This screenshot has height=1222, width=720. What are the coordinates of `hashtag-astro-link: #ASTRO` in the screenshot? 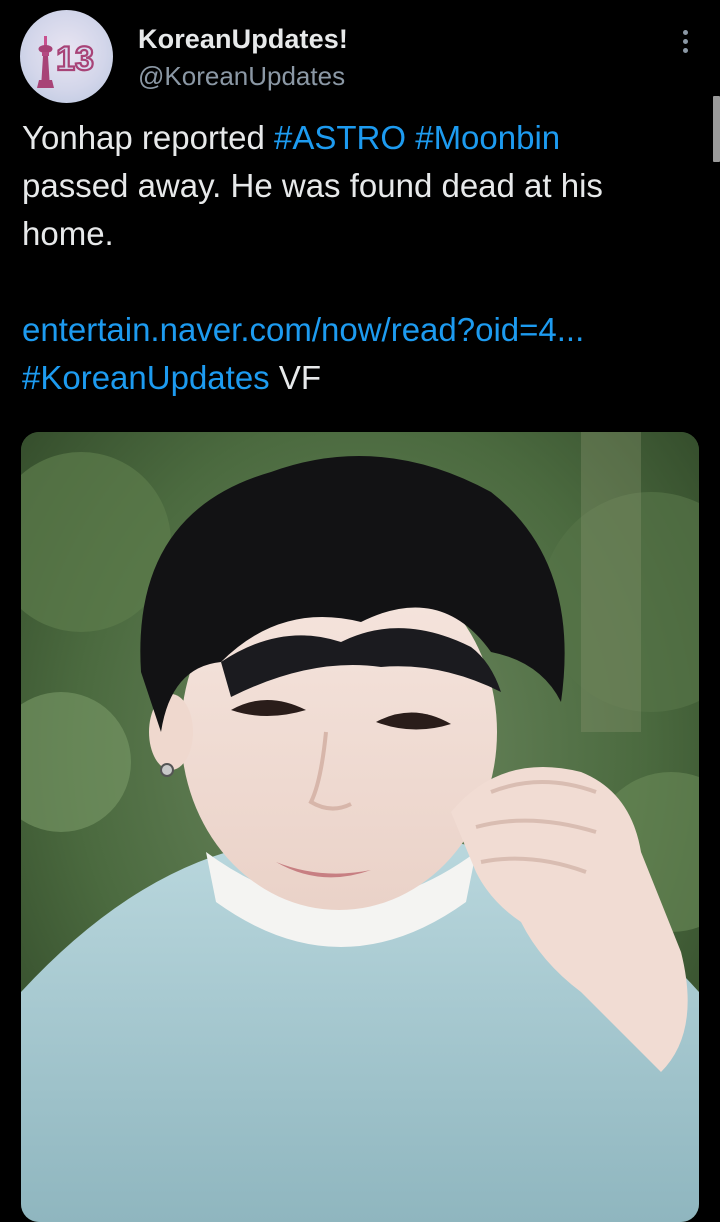 It's located at (340, 137).